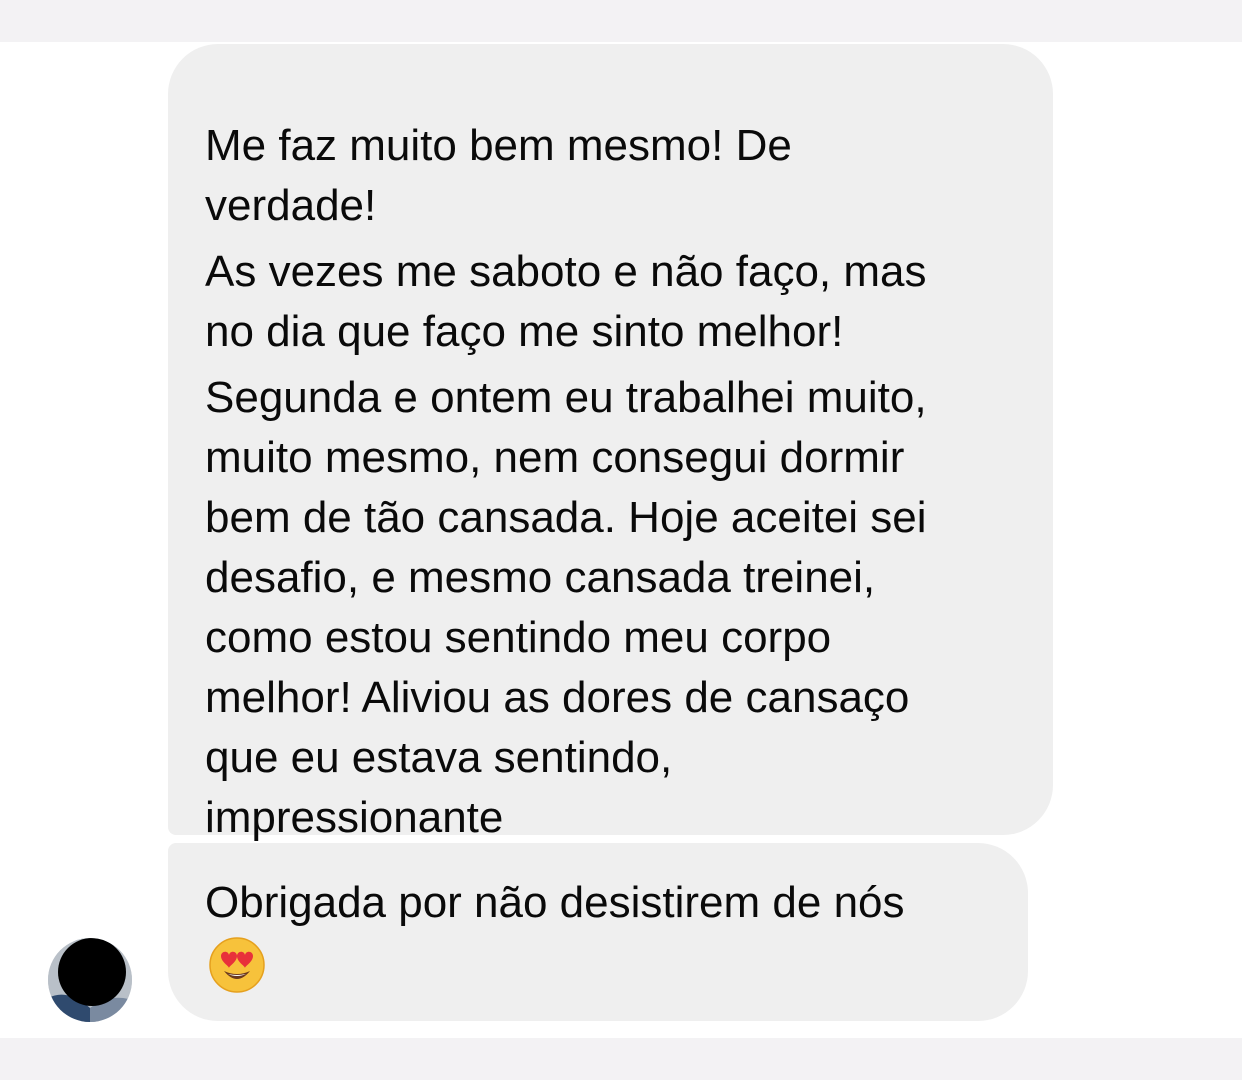 This screenshot has width=1242, height=1080. I want to click on message-paragraph: Me faz muito bem mesmo! De verdade!, so click(498, 175).